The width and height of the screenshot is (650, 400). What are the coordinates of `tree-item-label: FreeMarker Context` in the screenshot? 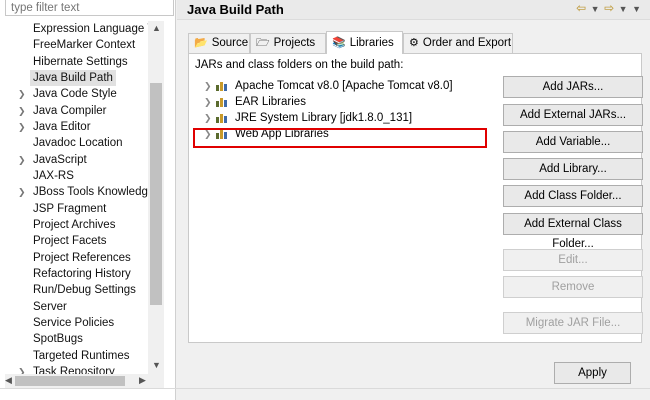 It's located at (84, 45).